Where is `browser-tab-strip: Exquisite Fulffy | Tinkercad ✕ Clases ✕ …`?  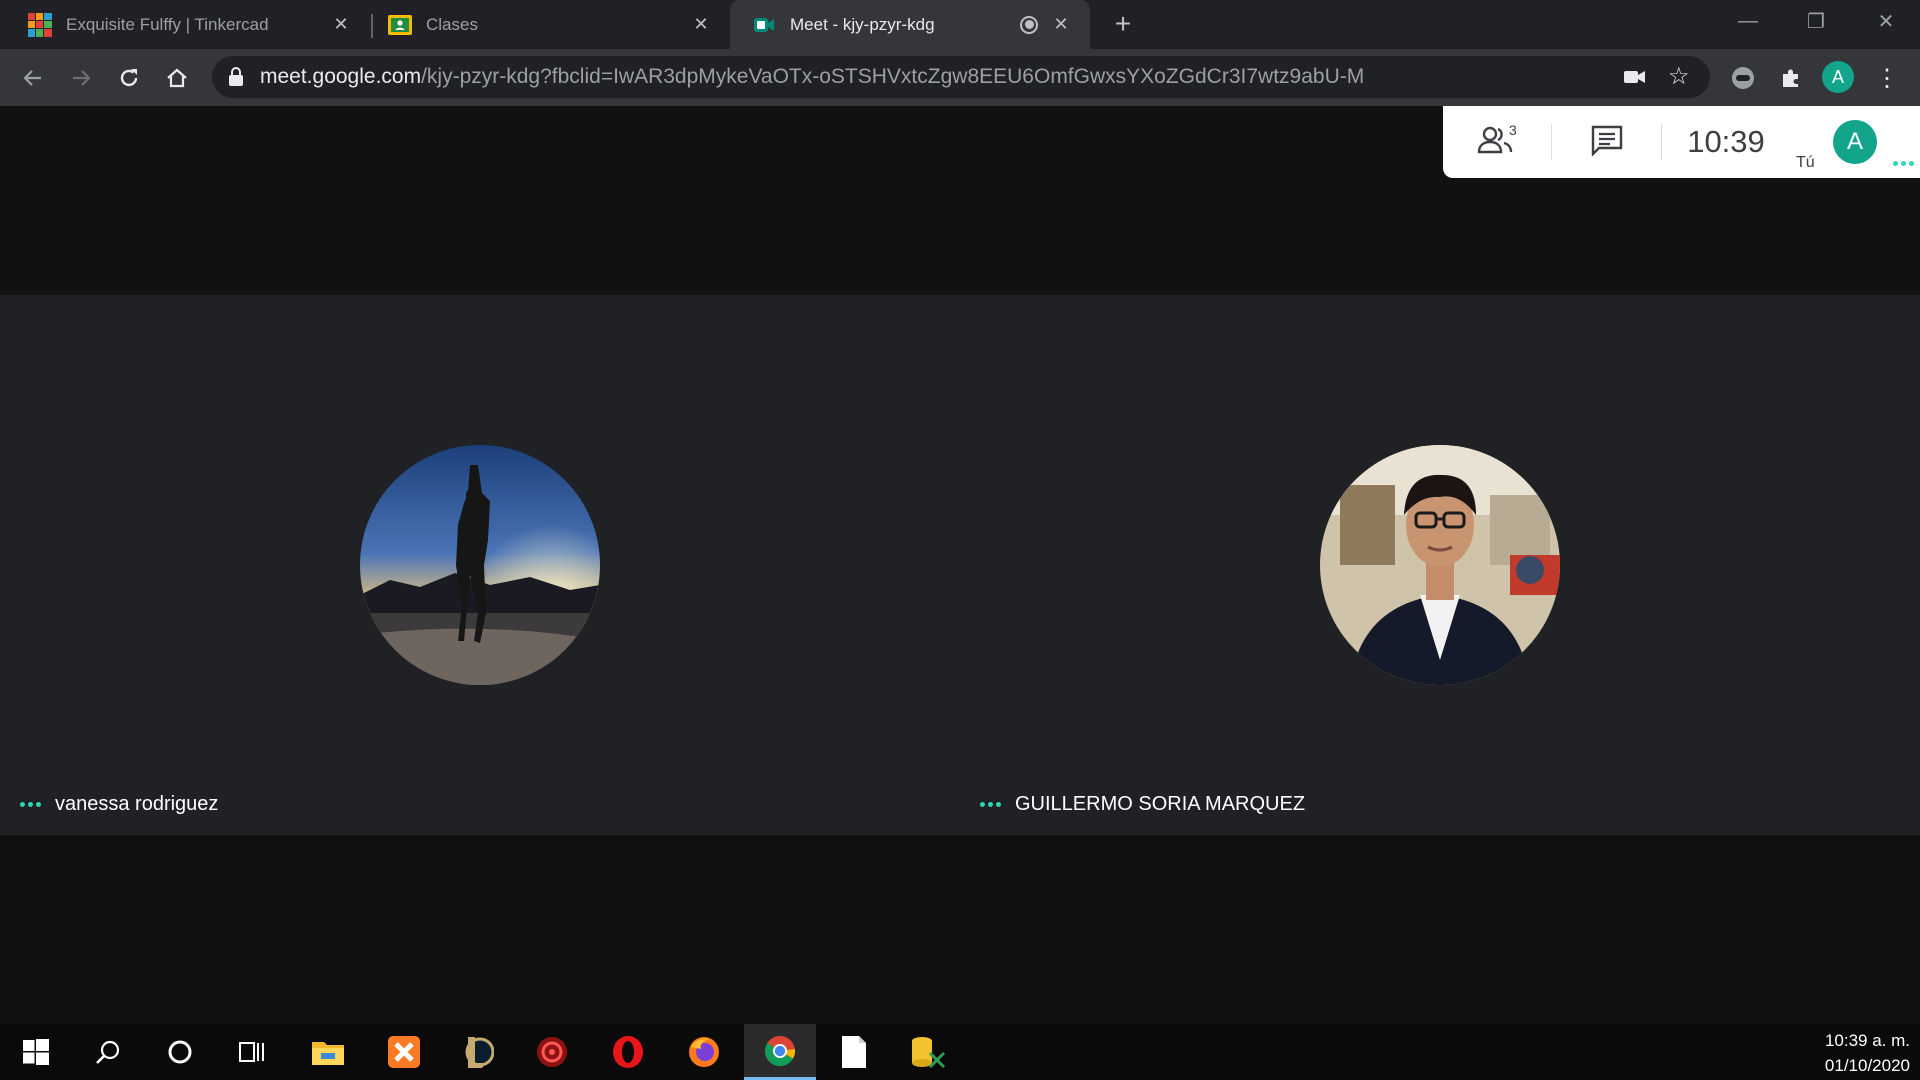 browser-tab-strip: Exquisite Fulffy | Tinkercad ✕ Clases ✕ … is located at coordinates (960, 24).